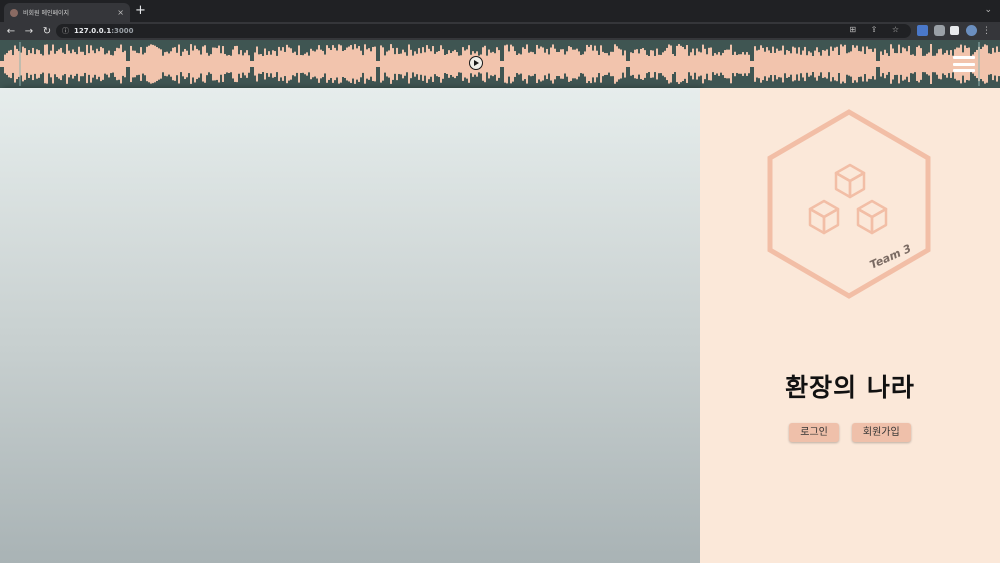 The width and height of the screenshot is (1000, 563). Describe the element at coordinates (986, 31) in the screenshot. I see `browser-menu-icon: ⋮` at that location.